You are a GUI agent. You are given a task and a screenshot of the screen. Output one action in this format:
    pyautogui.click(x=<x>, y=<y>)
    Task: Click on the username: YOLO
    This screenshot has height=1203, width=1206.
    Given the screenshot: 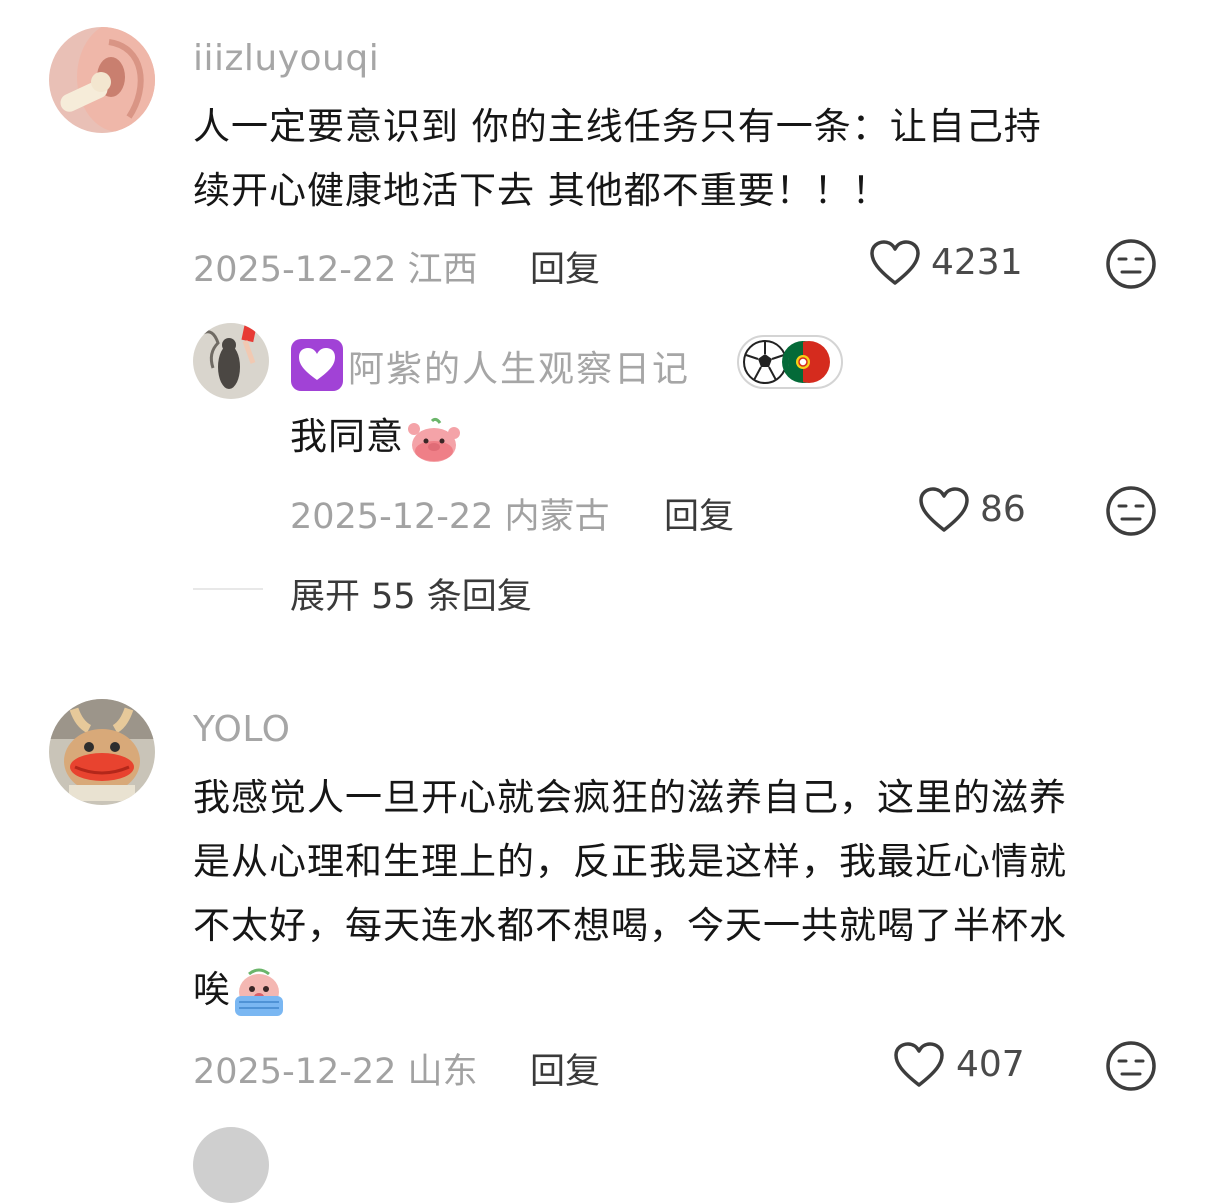 What is the action you would take?
    pyautogui.click(x=241, y=729)
    